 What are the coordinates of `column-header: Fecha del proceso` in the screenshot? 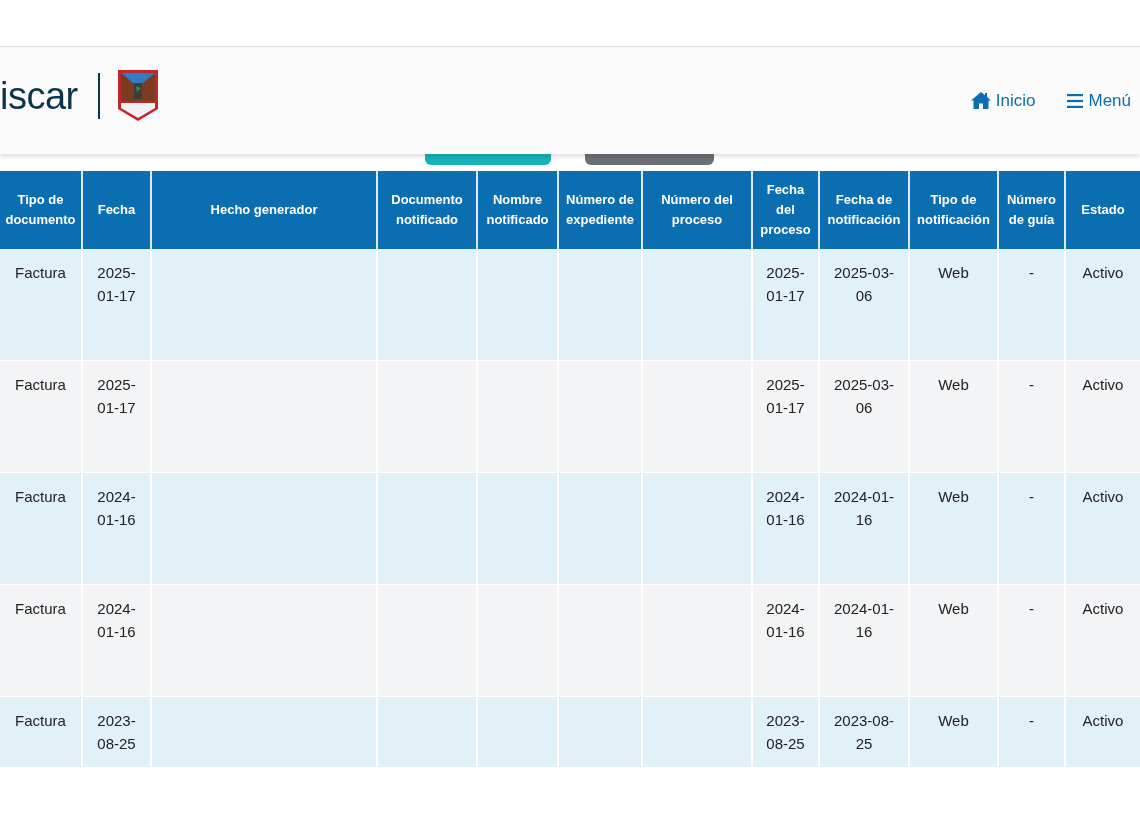 It's located at (786, 210).